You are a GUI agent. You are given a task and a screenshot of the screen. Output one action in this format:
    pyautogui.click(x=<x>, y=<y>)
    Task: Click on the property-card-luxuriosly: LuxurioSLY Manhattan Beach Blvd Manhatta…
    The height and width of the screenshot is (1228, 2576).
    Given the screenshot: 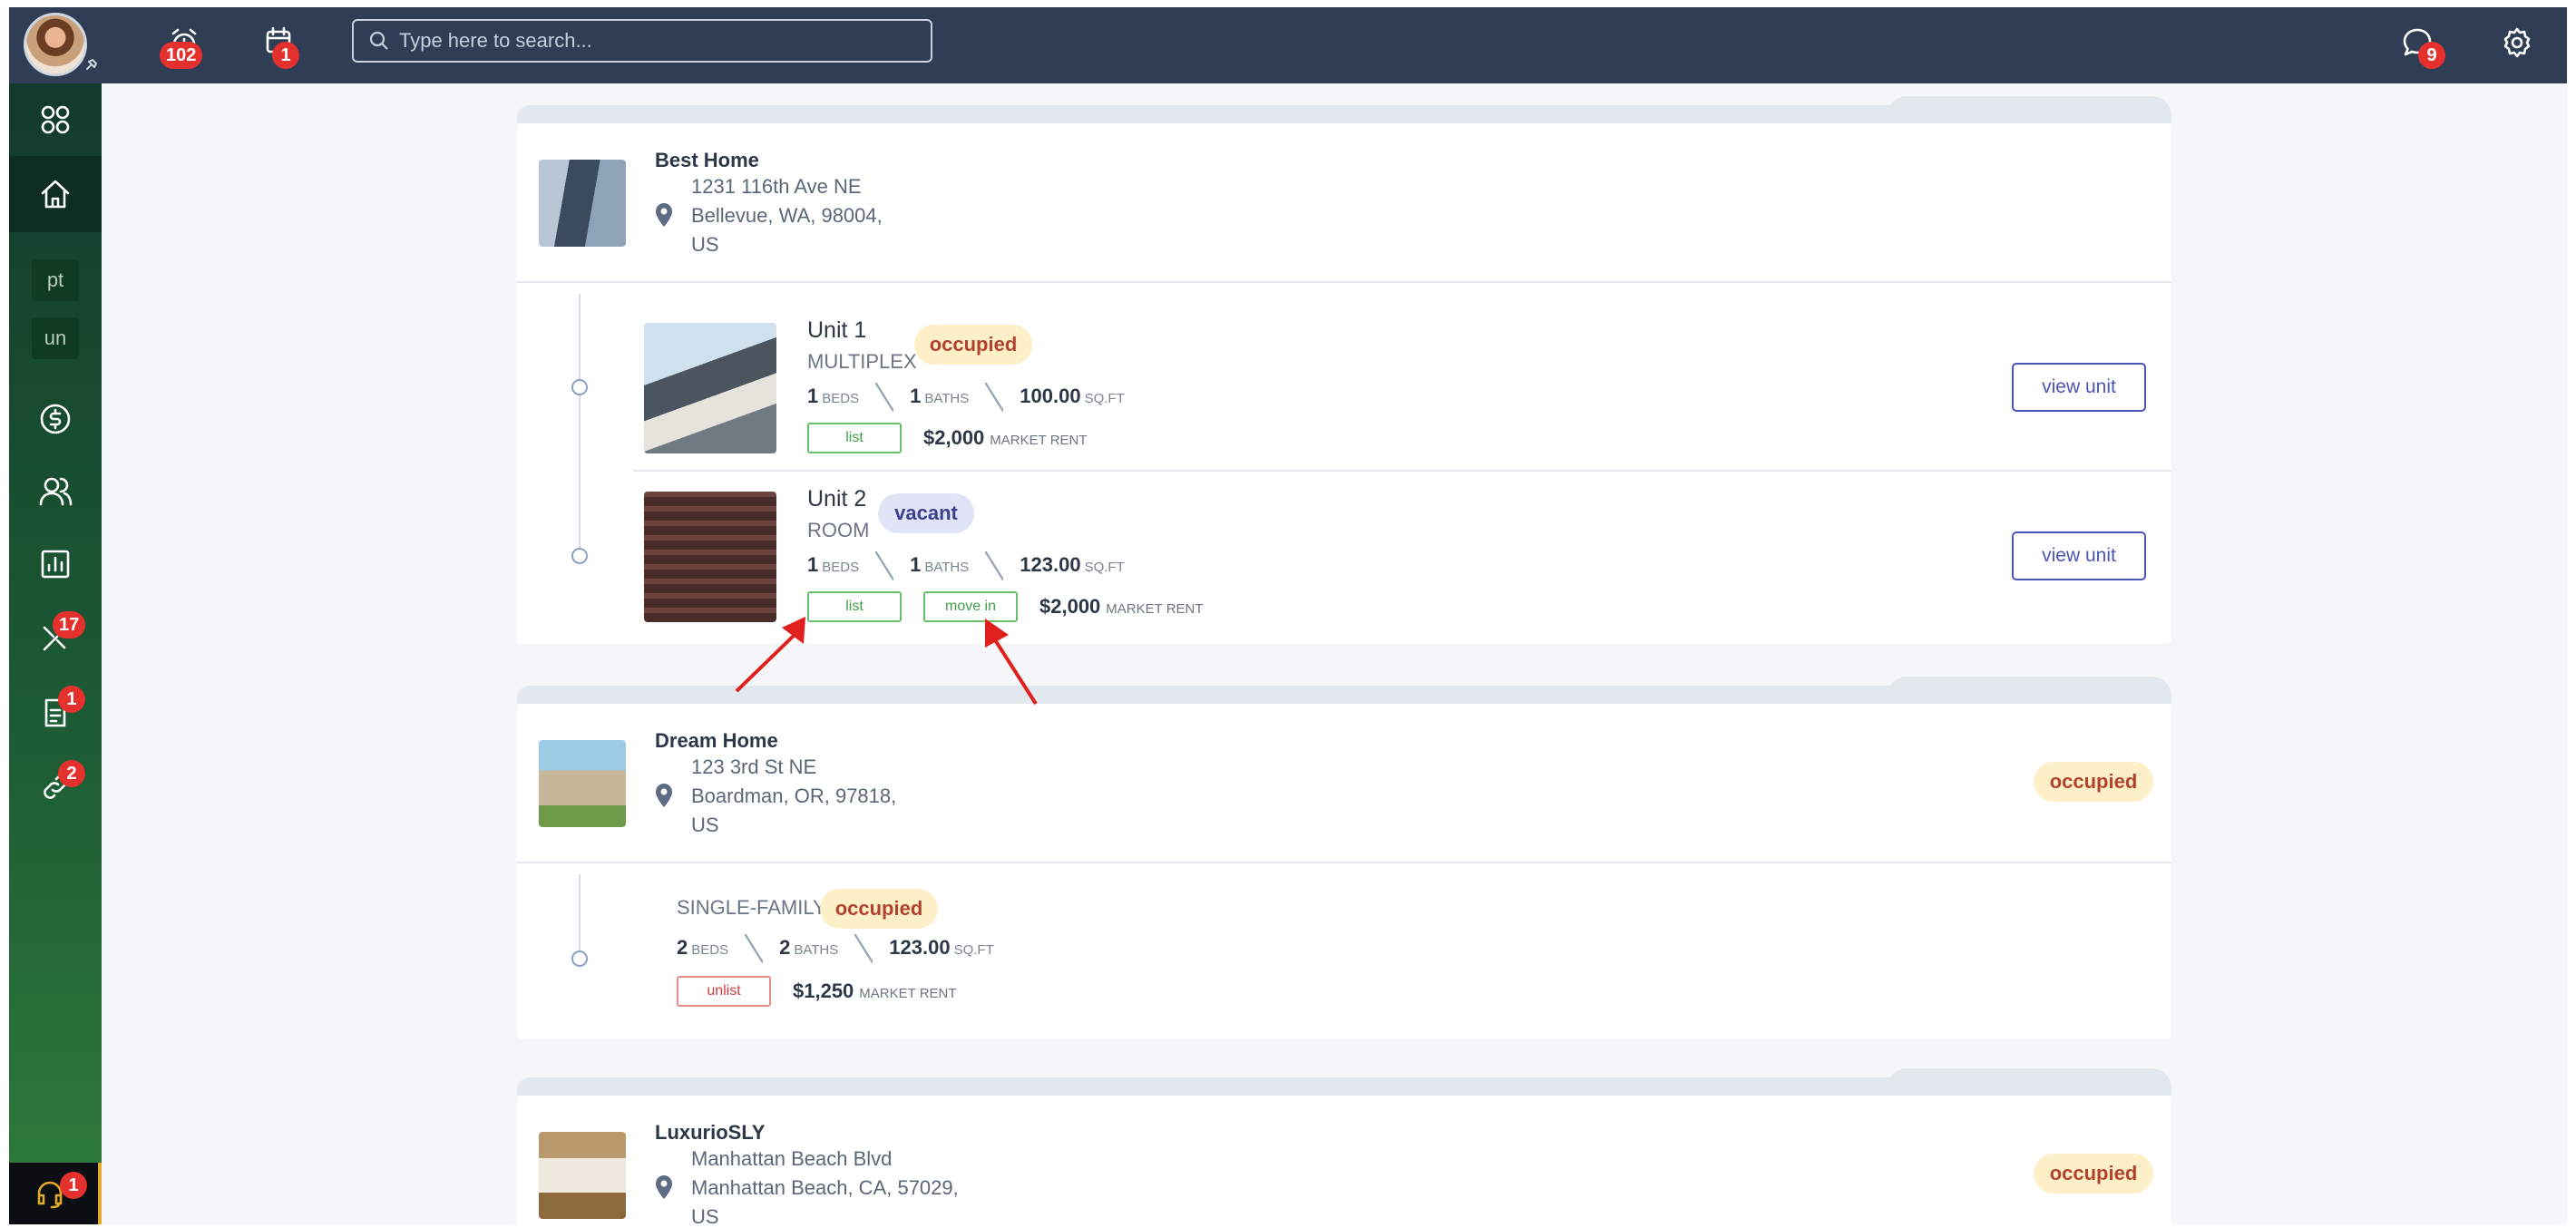 What is the action you would take?
    pyautogui.click(x=1344, y=1160)
    